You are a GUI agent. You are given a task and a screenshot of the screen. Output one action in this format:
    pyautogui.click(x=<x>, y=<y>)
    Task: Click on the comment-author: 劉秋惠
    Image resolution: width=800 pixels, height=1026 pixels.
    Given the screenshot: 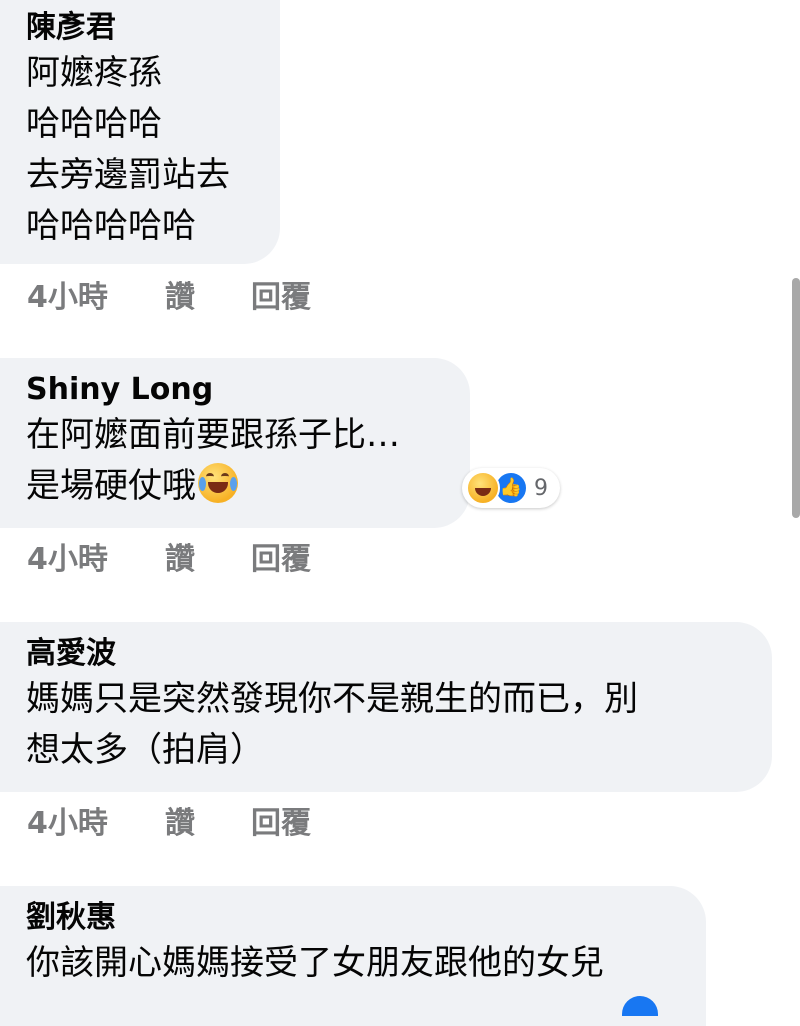 What is the action you would take?
    pyautogui.click(x=353, y=918)
    